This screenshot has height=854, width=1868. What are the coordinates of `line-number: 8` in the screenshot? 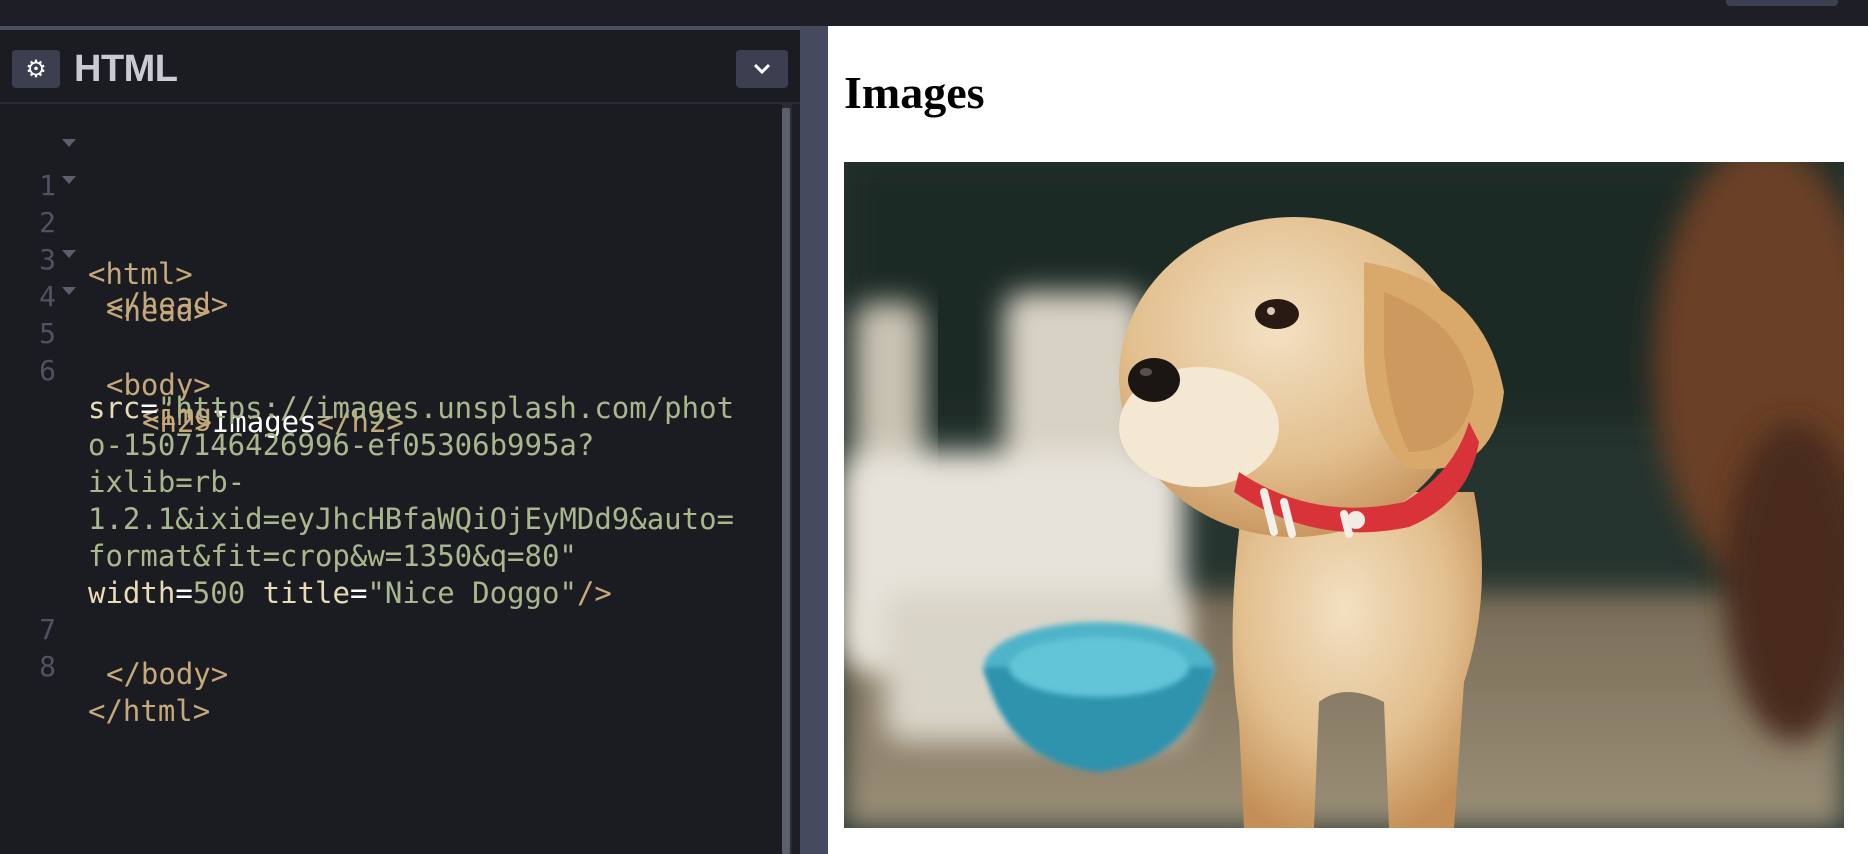 It's located at (47, 666).